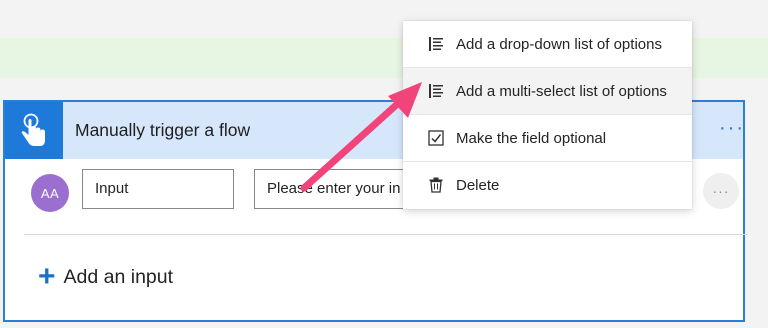 This screenshot has height=328, width=768. Describe the element at coordinates (478, 185) in the screenshot. I see `menu-item-label: Delete` at that location.